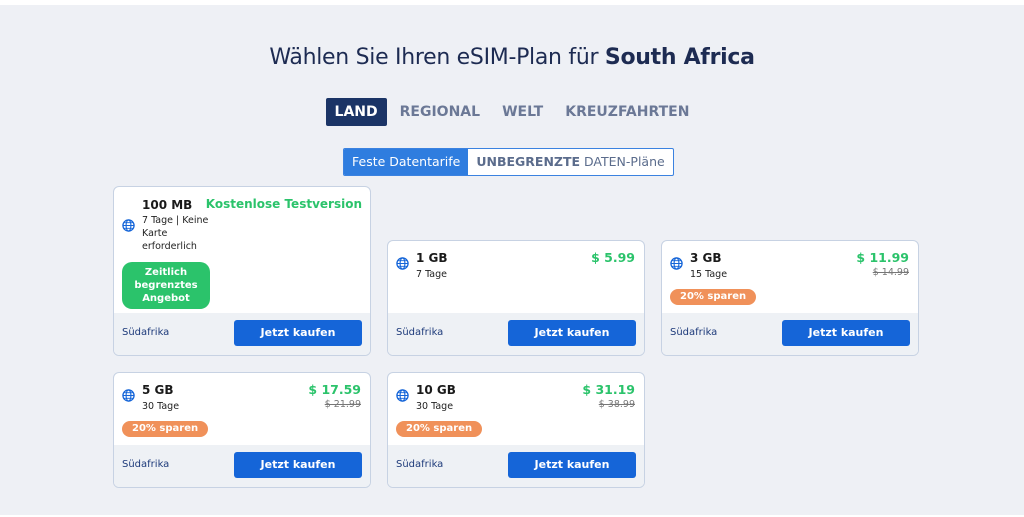  I want to click on title-prefix: Wählen Sie Ihren eSIM-Plan für, so click(434, 57).